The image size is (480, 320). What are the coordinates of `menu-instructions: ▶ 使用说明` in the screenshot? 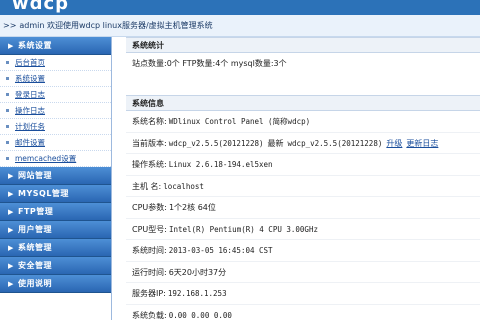 It's located at (55, 284).